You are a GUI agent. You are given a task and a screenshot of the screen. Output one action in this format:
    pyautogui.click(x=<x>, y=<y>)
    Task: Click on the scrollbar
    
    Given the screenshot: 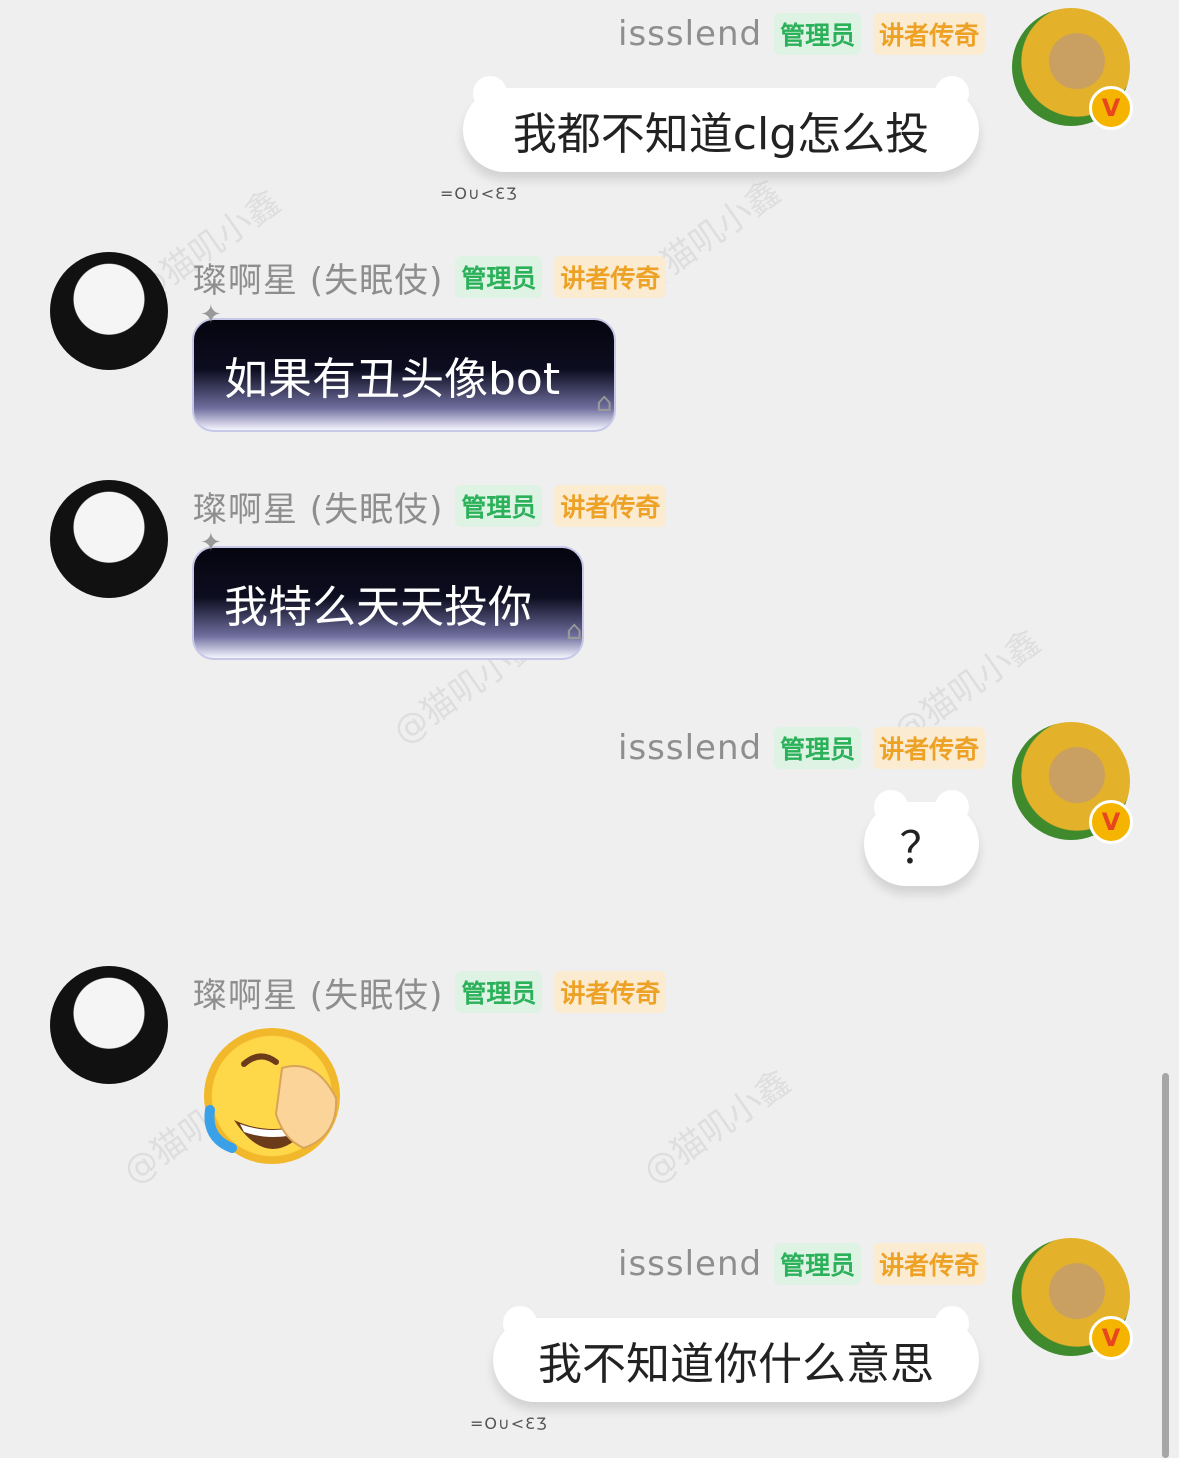 What is the action you would take?
    pyautogui.click(x=1165, y=1265)
    